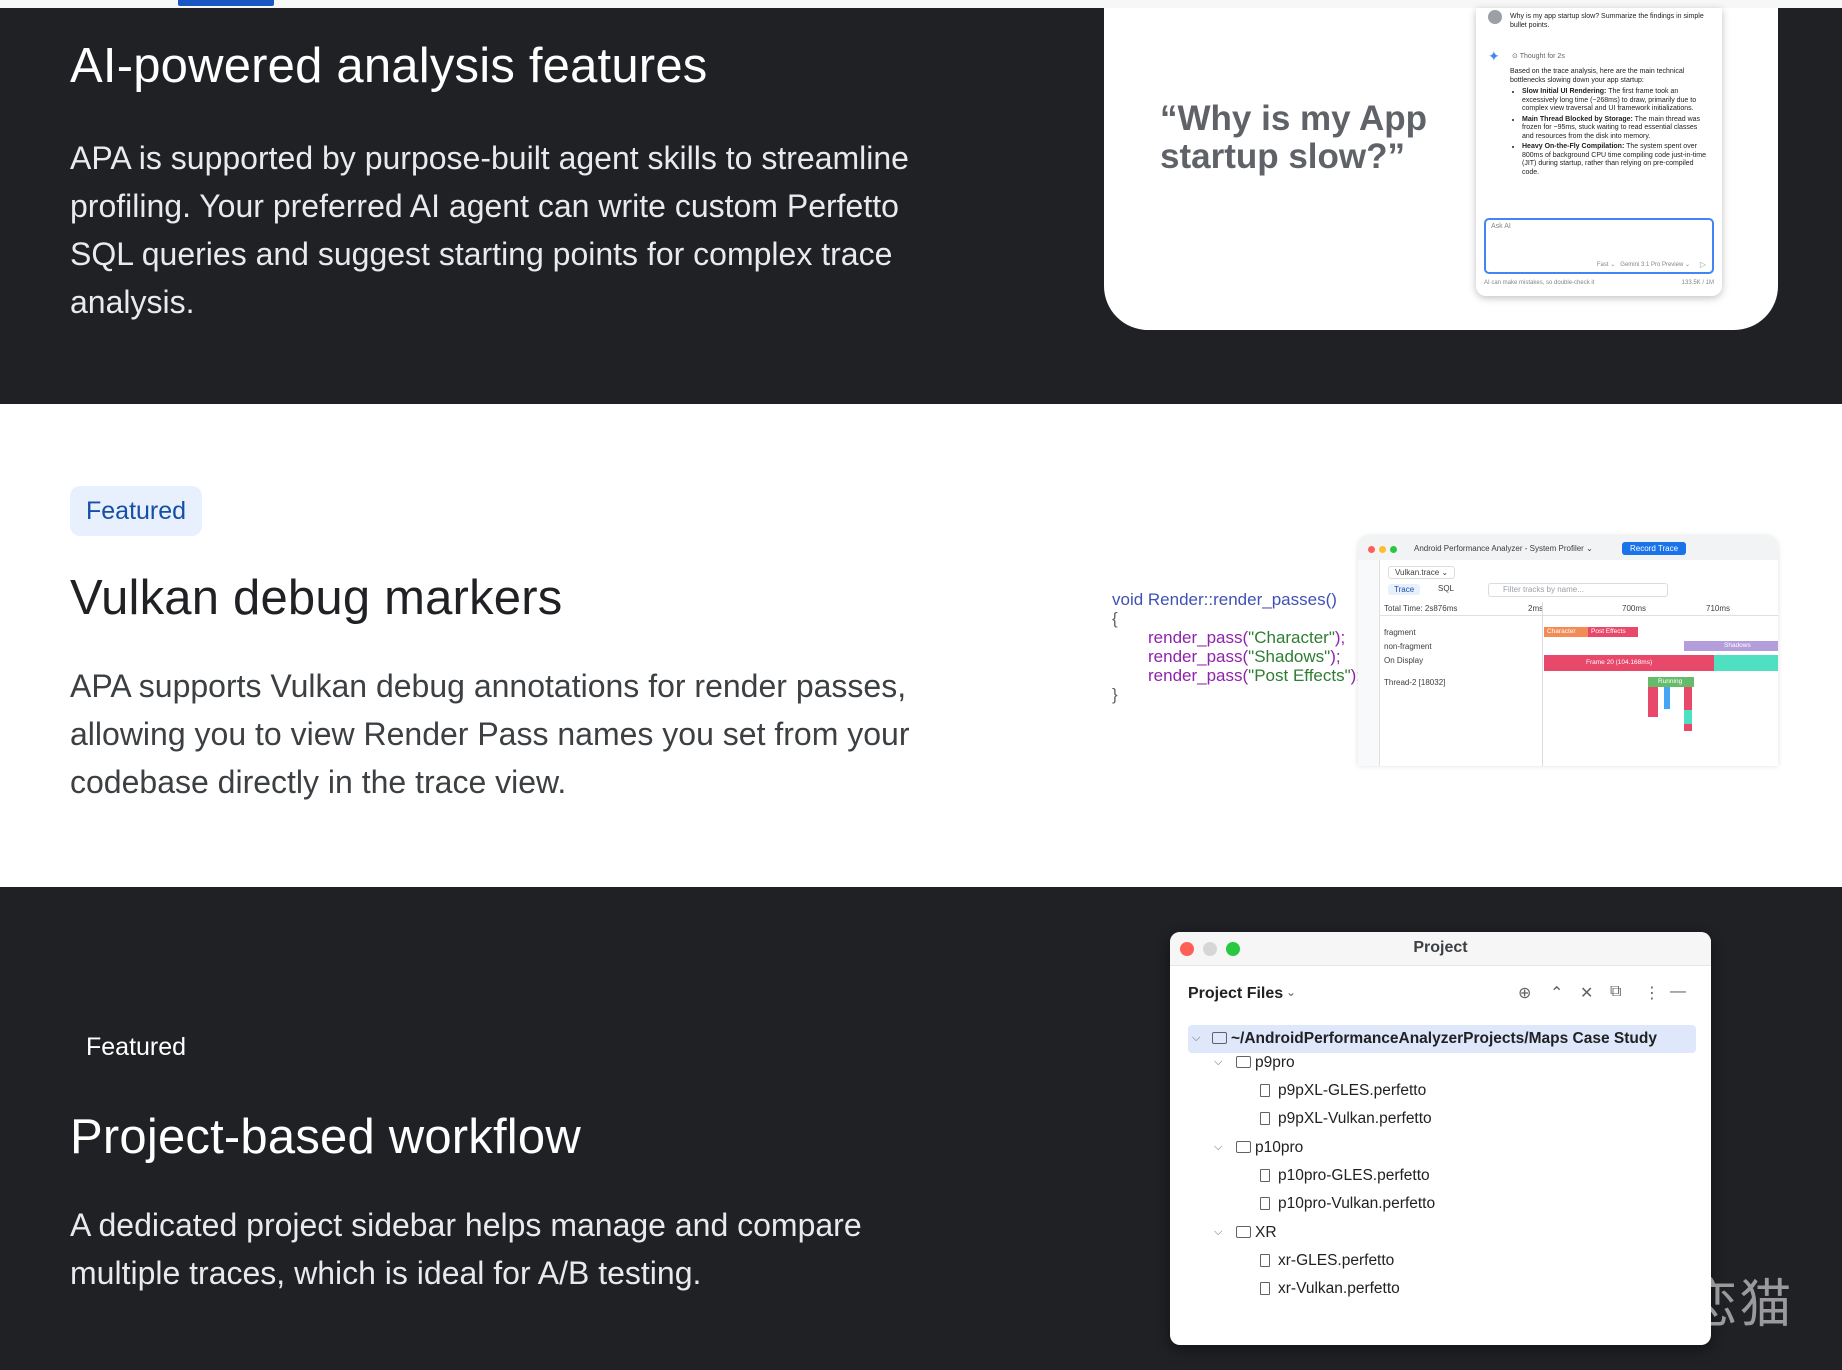  I want to click on section-title: AI-powered analysis features, so click(389, 66).